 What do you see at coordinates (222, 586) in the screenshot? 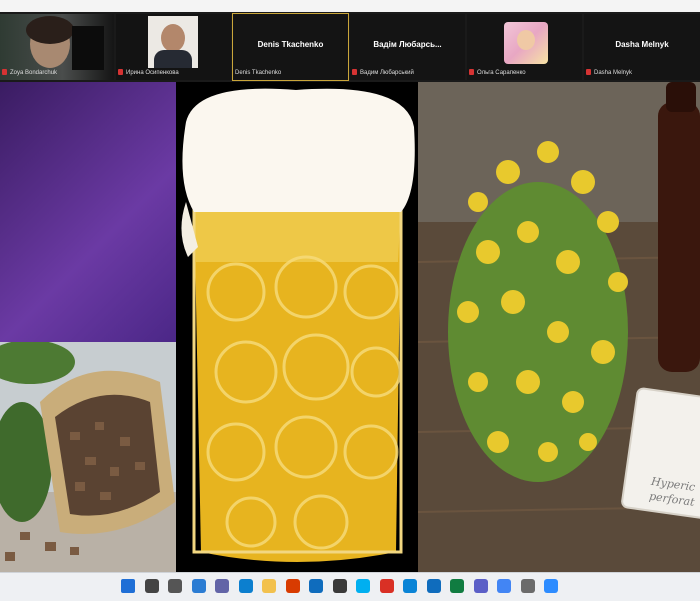
I see `chat-icon` at bounding box center [222, 586].